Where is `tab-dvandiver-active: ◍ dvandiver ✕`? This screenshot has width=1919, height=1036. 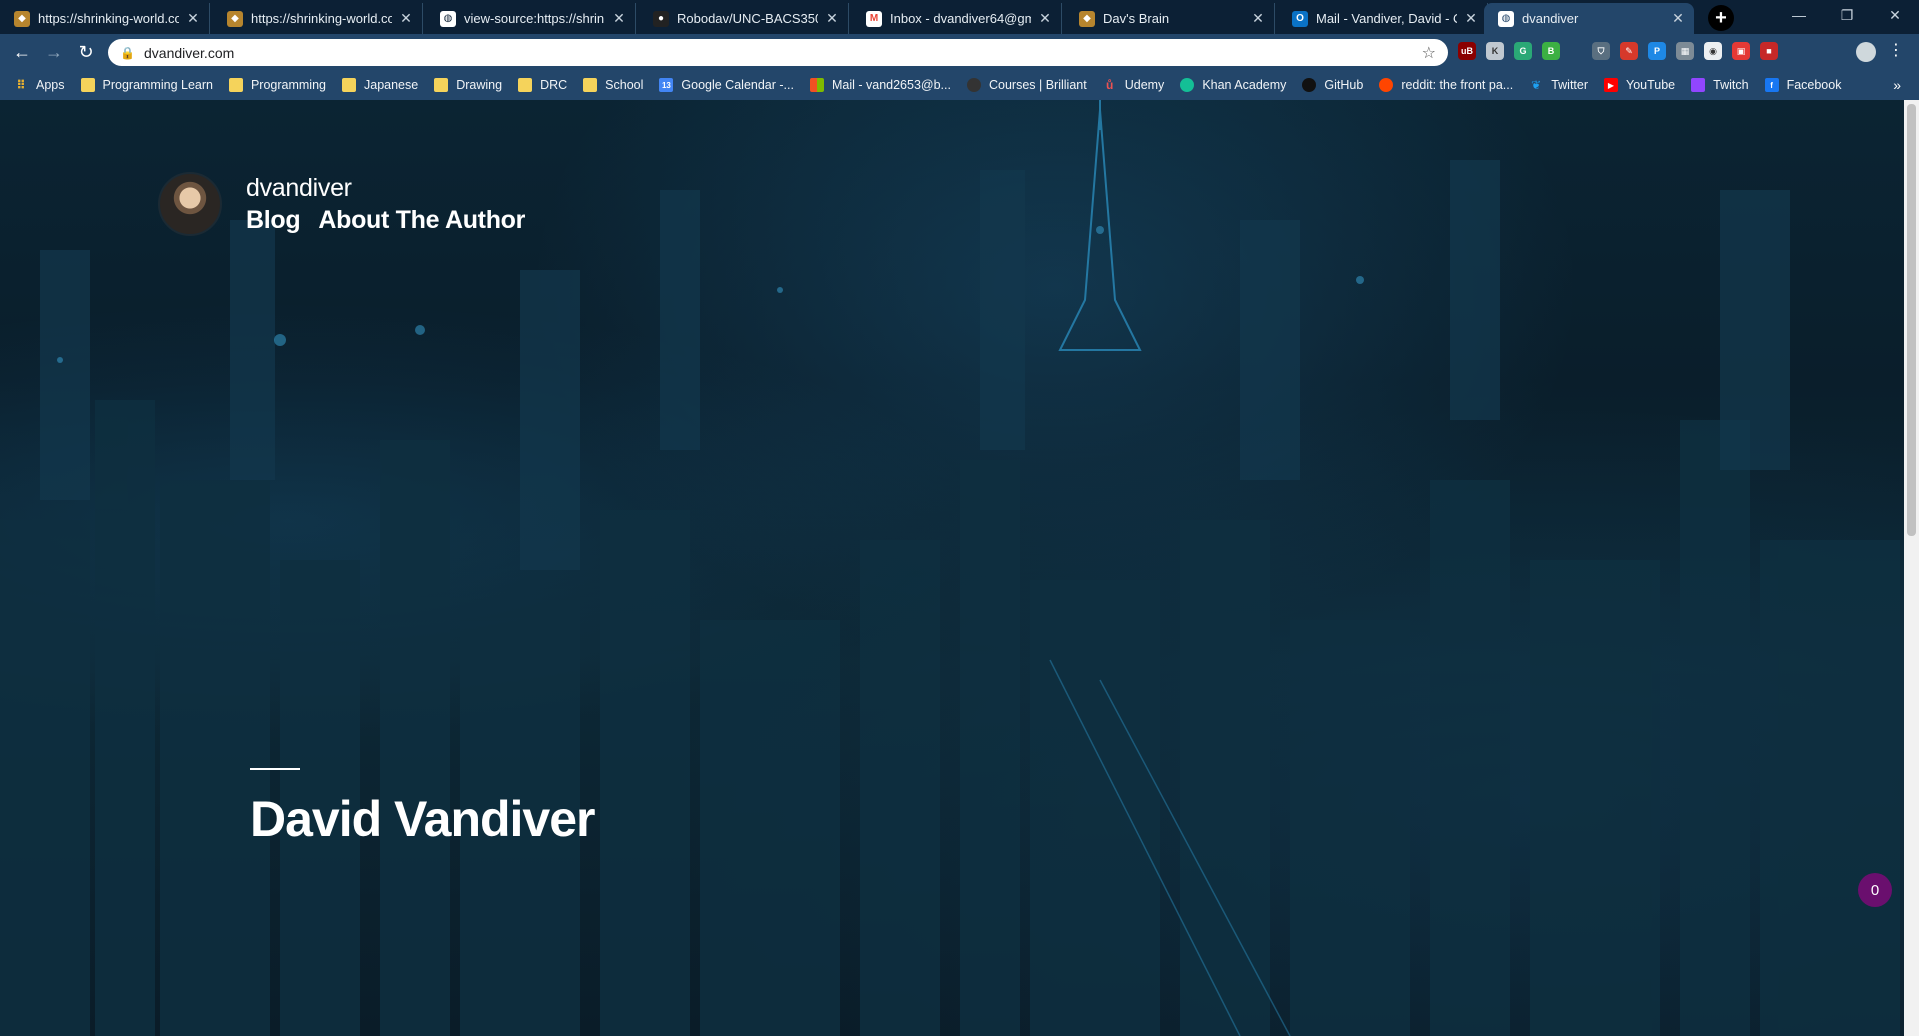 tab-dvandiver-active: ◍ dvandiver ✕ is located at coordinates (1589, 18).